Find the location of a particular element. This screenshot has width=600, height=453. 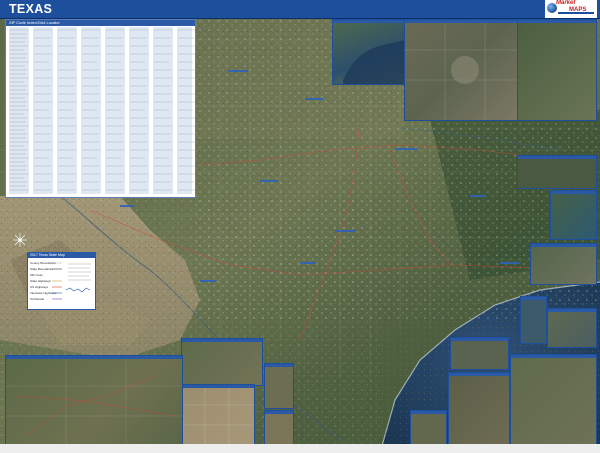

legend-item-zip: ZIP Code is located at coordinates (36, 275).